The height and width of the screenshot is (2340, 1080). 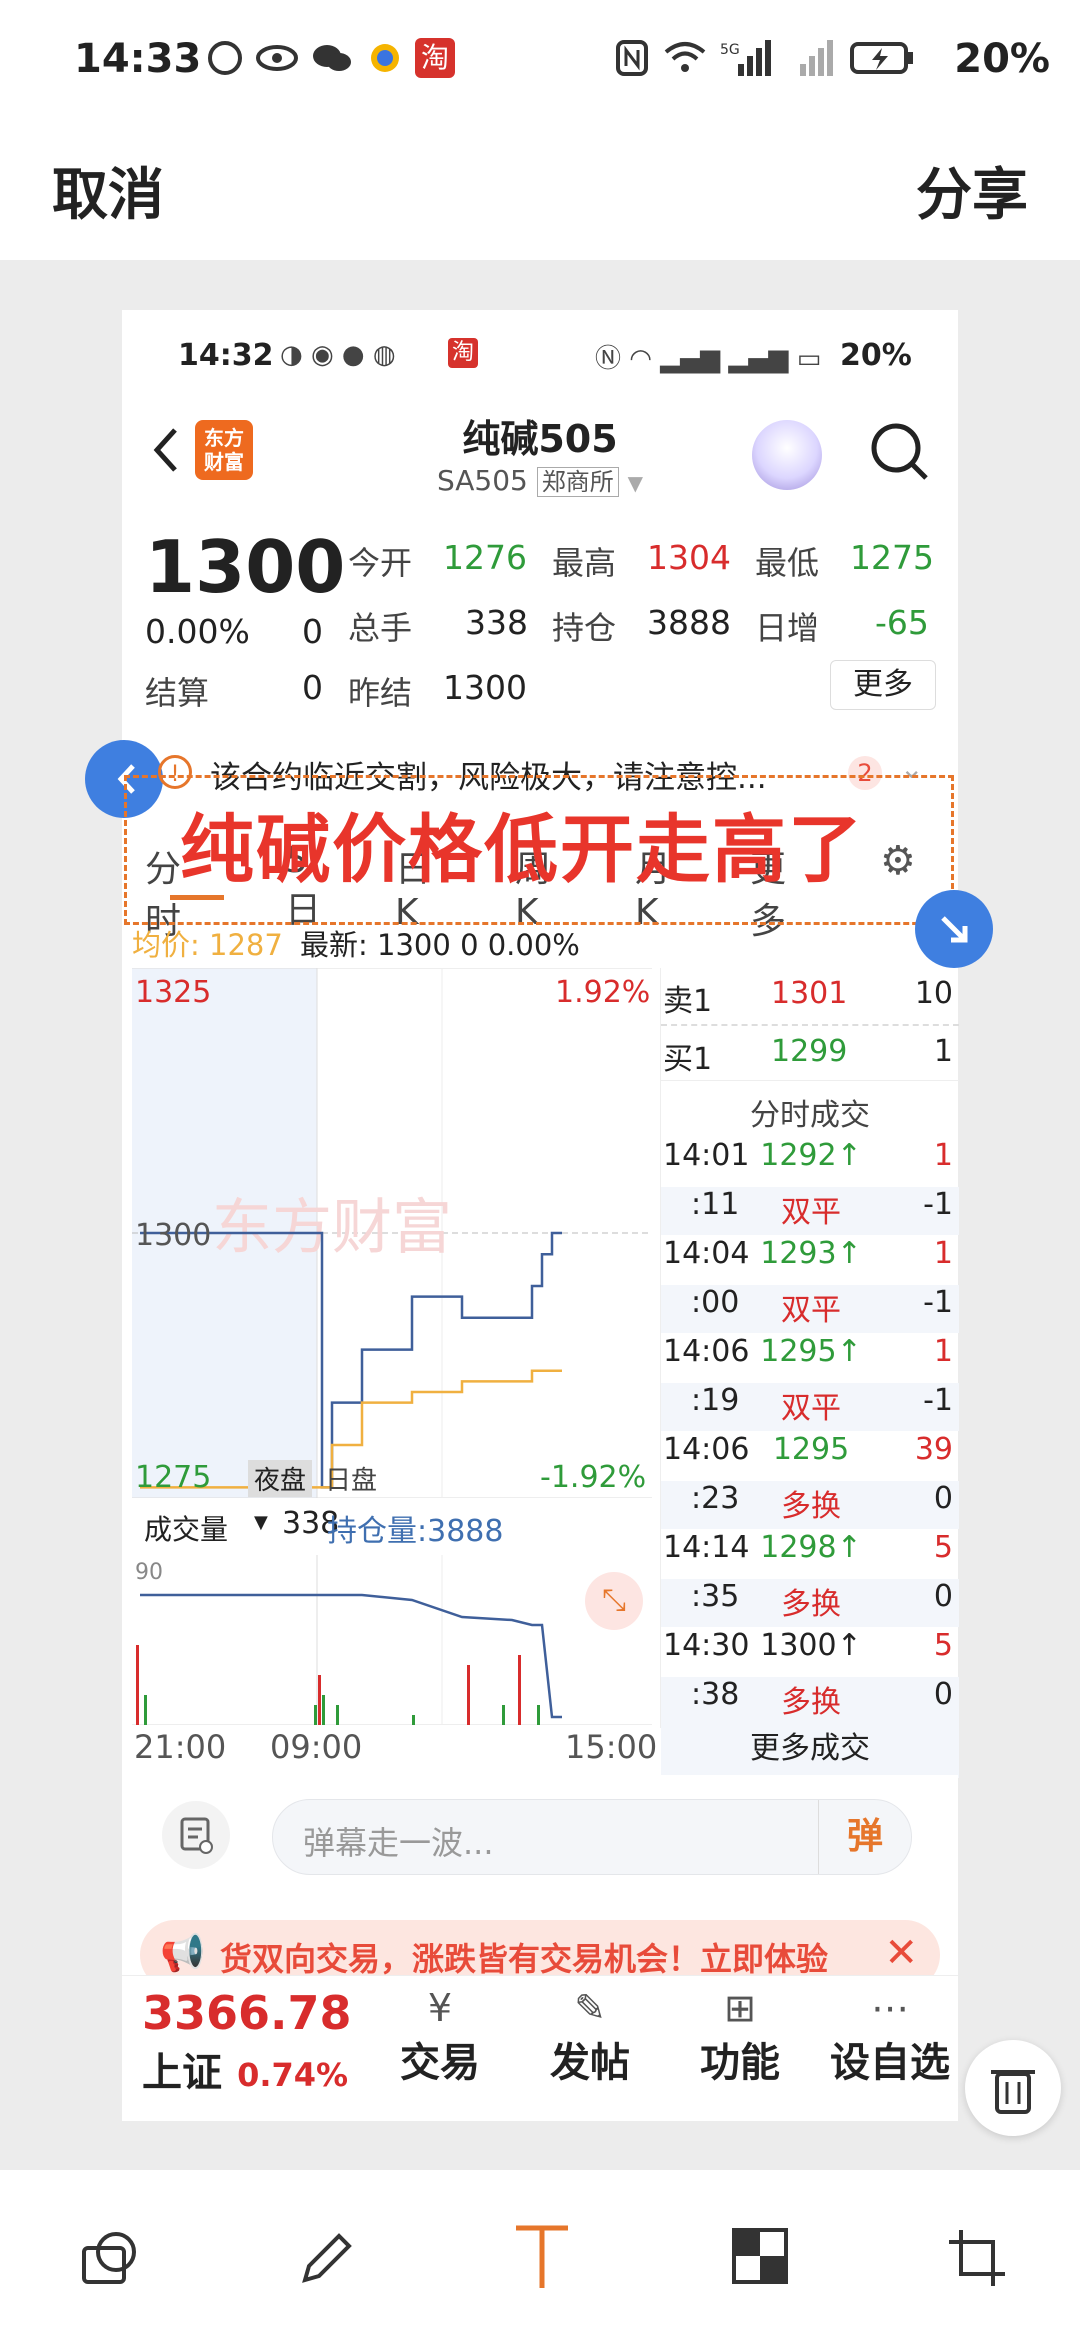 What do you see at coordinates (715, 1498) in the screenshot?
I see `trade-time: :23` at bounding box center [715, 1498].